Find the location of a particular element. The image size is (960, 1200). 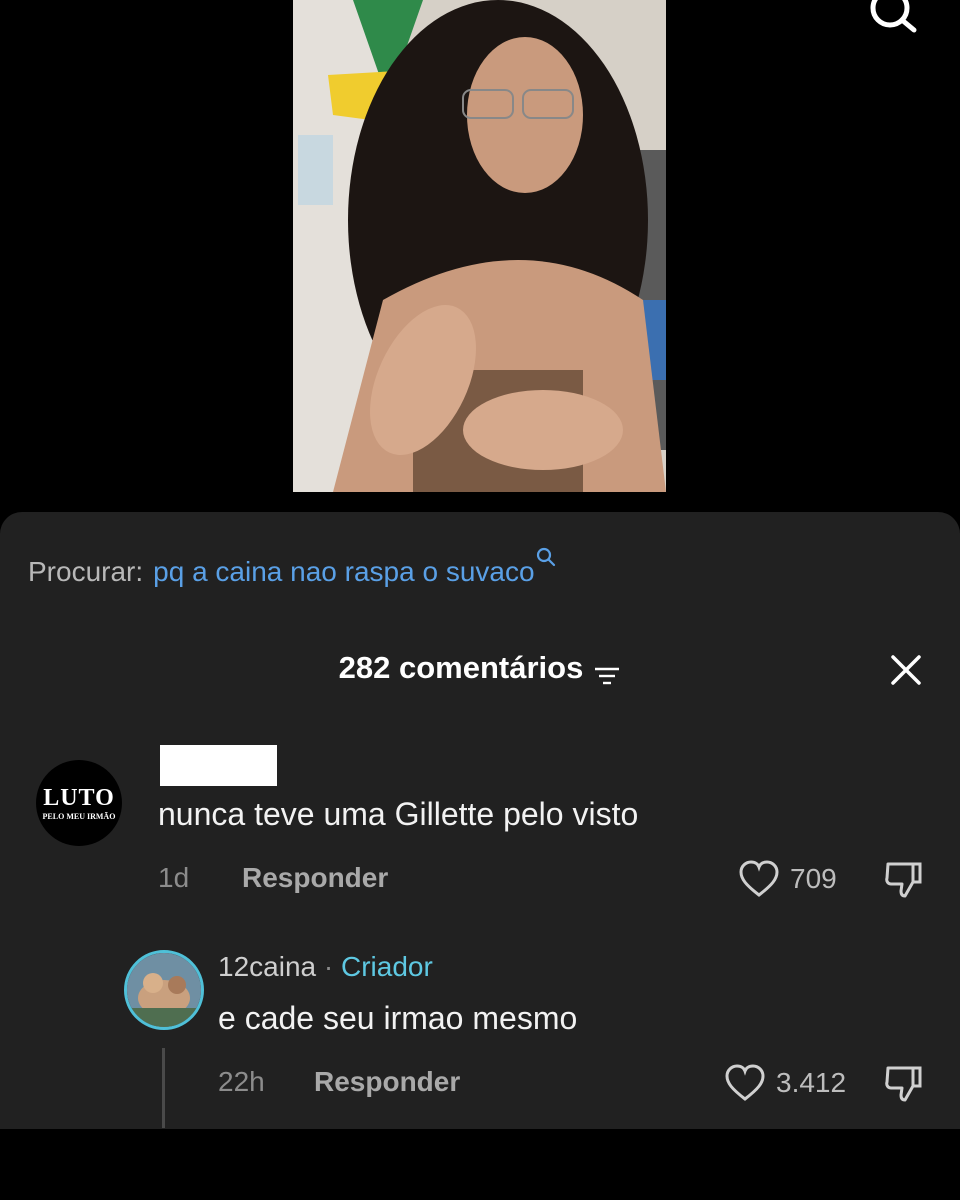

search-suggestion: Procurar: pq a caina nao raspa o suvaco is located at coordinates (292, 567).